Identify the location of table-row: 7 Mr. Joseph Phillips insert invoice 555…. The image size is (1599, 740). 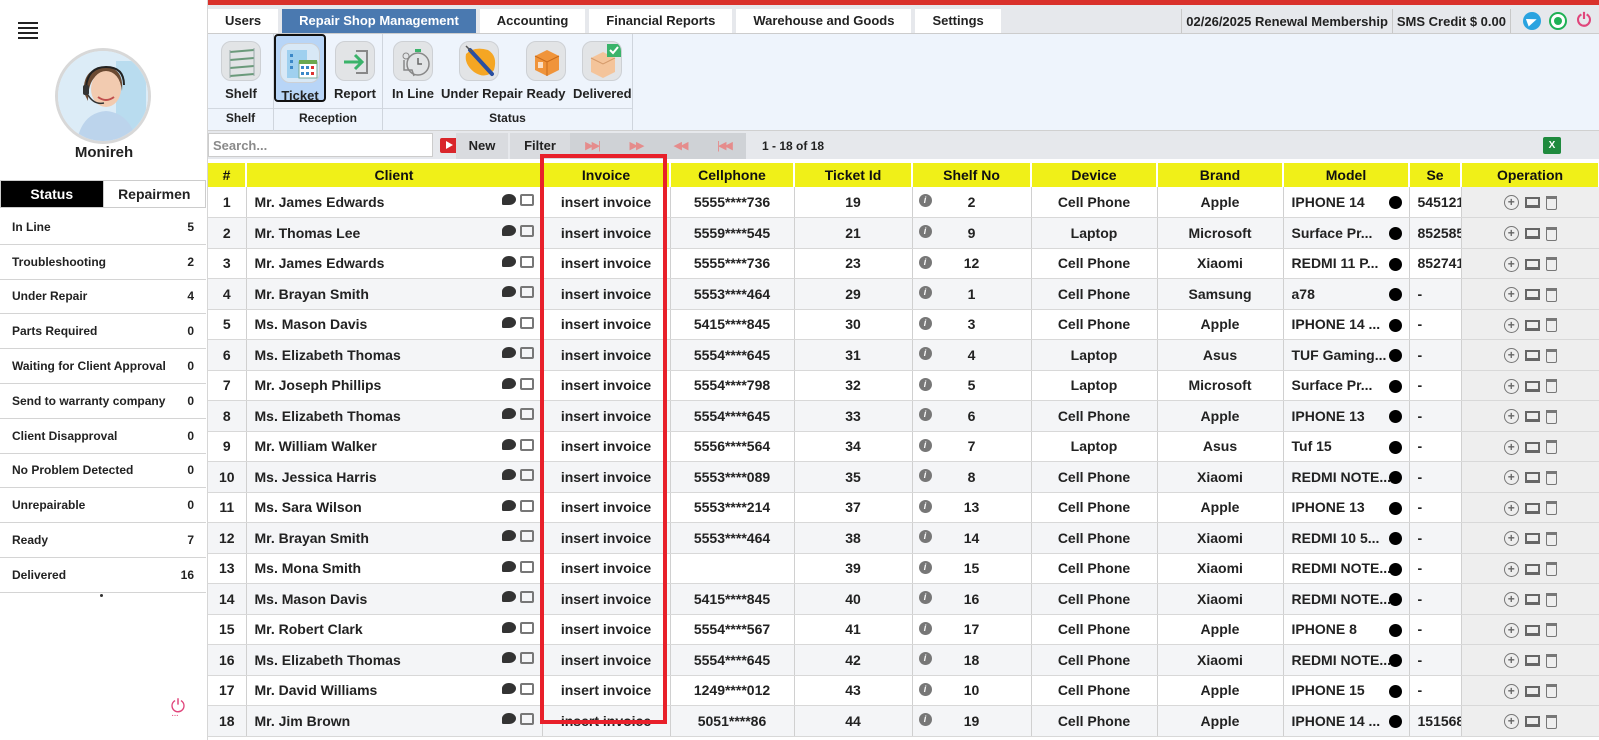
(903, 385).